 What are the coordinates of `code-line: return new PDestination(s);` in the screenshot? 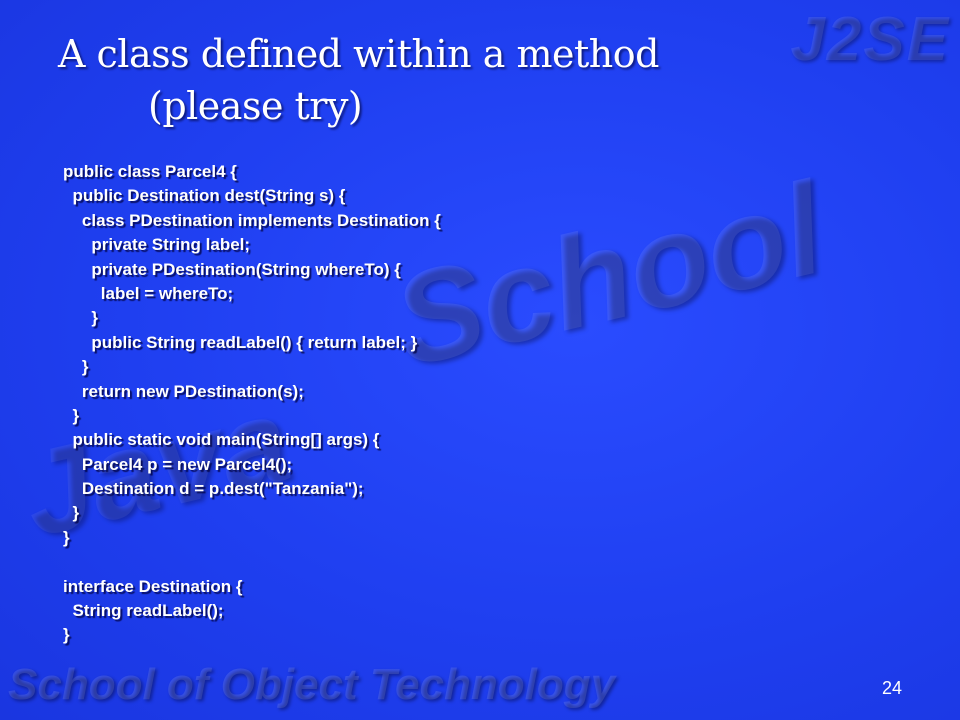 It's located at (183, 391).